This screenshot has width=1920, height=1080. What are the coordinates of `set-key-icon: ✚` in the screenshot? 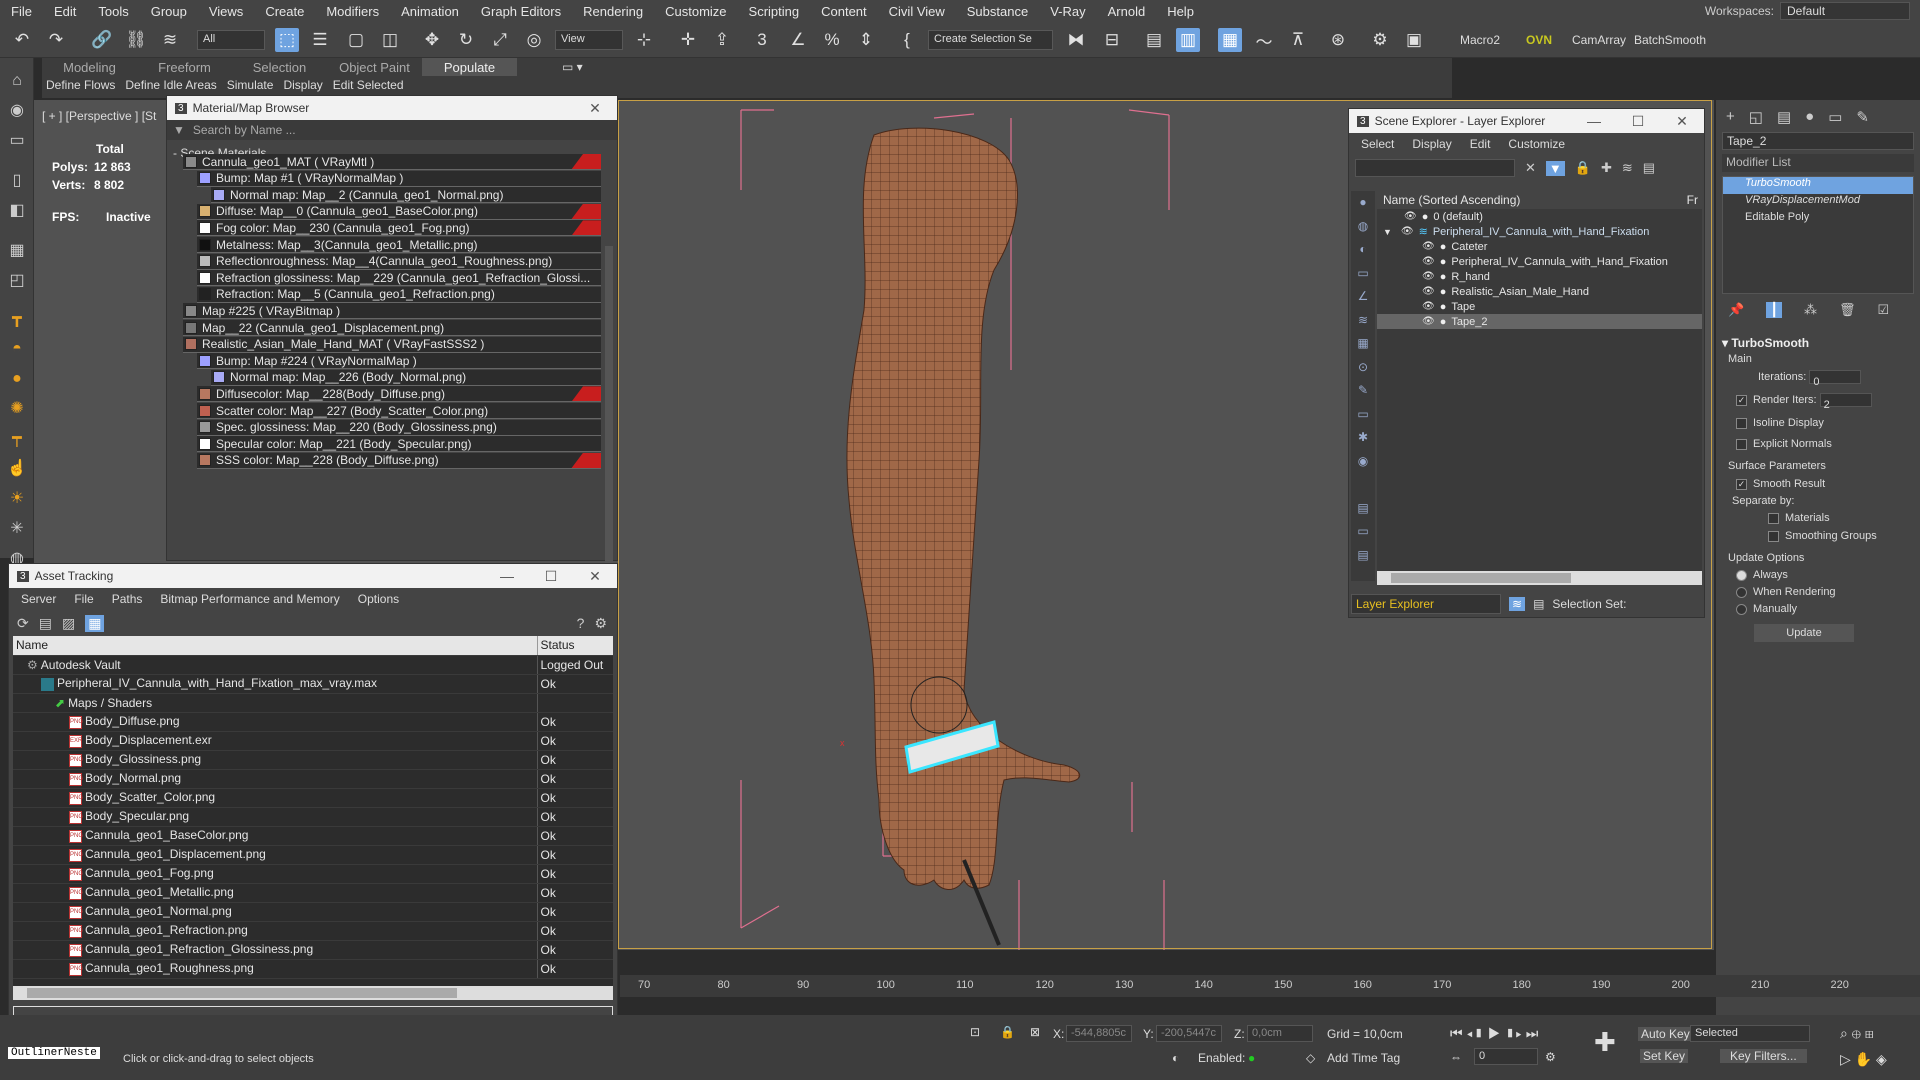 It's located at (1605, 1042).